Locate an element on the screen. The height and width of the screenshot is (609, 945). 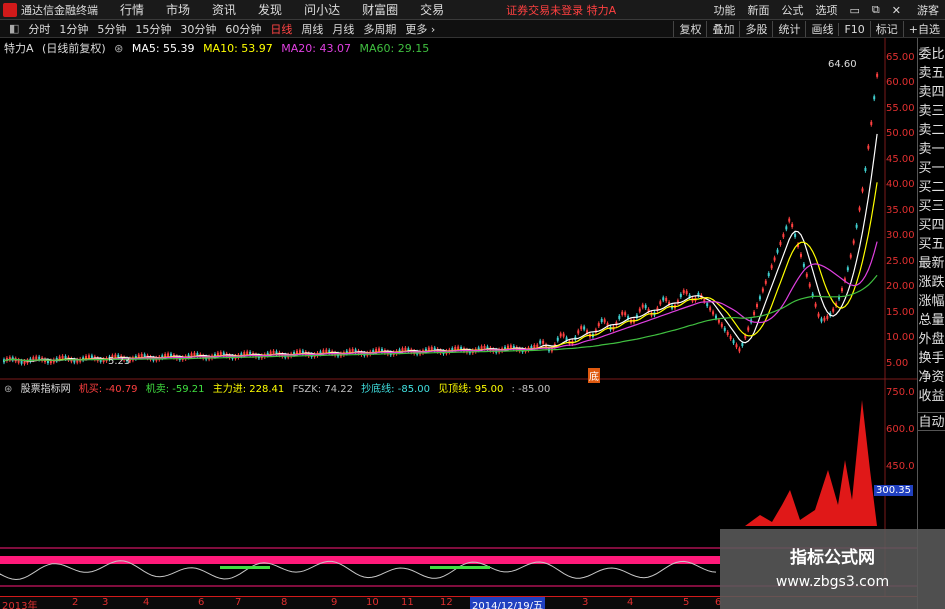
time-tick: 2 is located at coordinates (75, 602).